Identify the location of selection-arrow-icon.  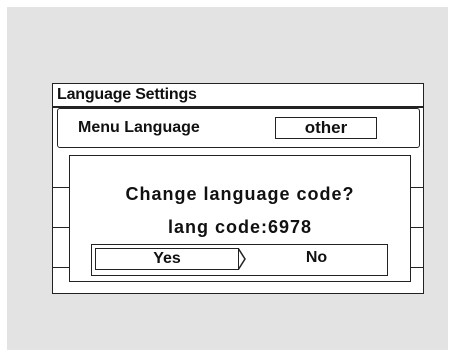
(242, 259).